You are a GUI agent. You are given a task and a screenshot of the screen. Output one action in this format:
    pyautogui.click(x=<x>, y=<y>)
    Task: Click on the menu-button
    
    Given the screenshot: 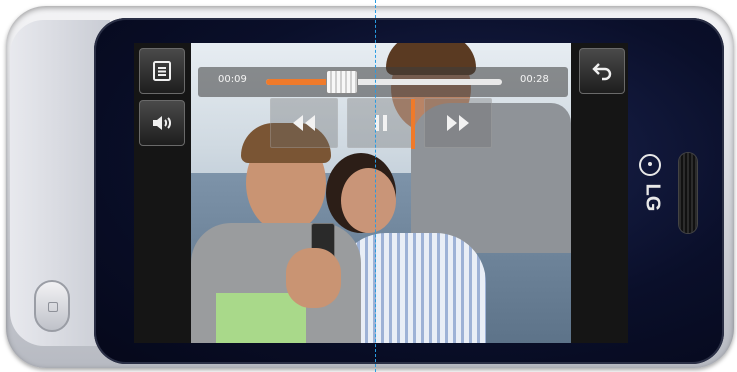 What is the action you would take?
    pyautogui.click(x=162, y=71)
    